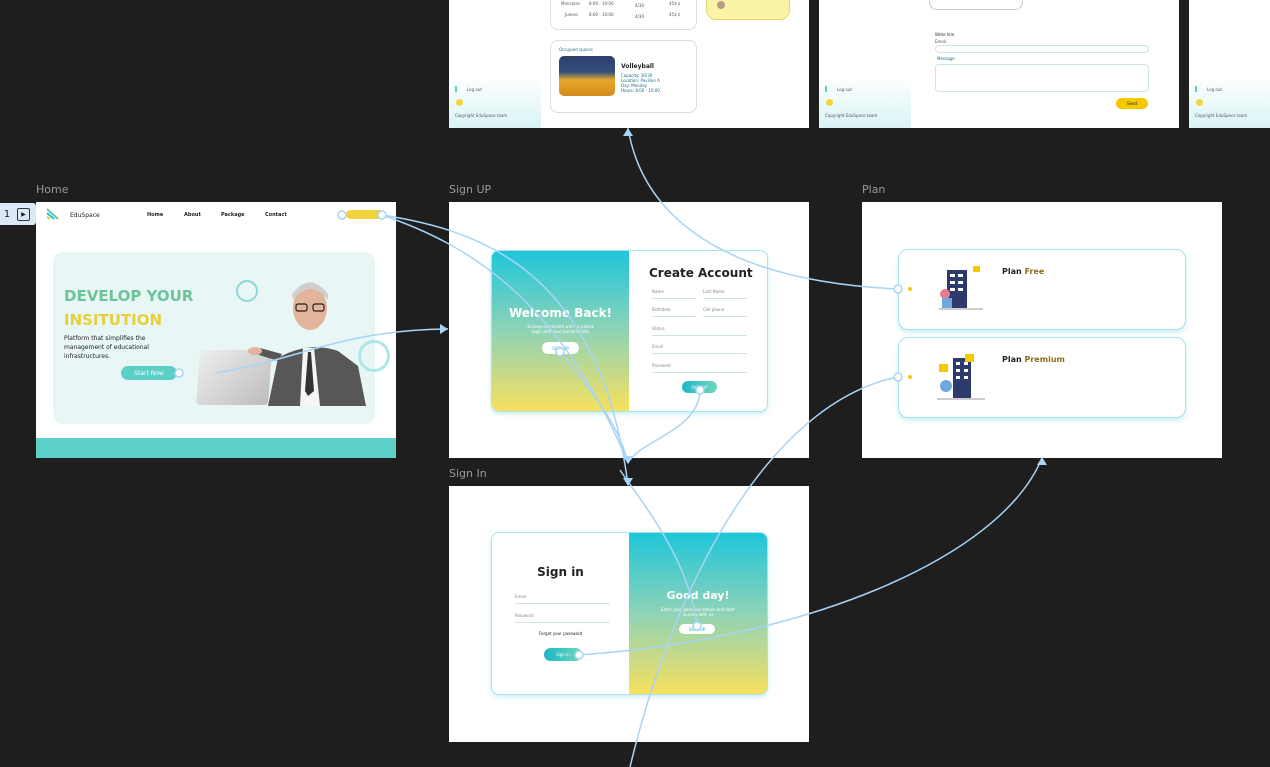 Image resolution: width=1270 pixels, height=767 pixels. Describe the element at coordinates (1042, 377) in the screenshot. I see `plan-premium-card: Plan Premium` at that location.